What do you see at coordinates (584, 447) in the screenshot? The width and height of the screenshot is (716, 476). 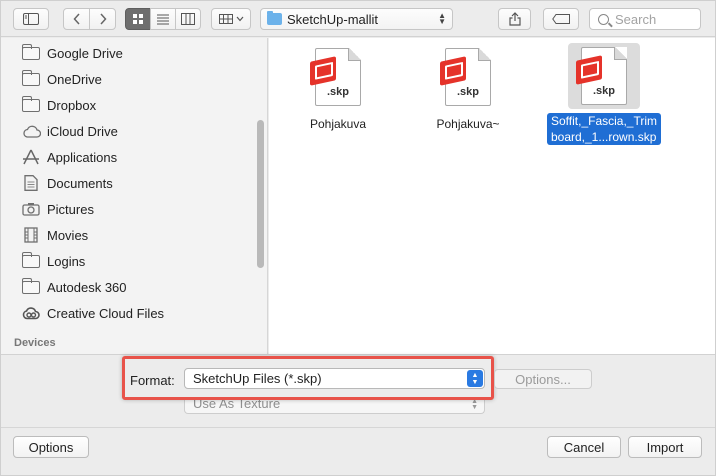 I see `cancel-button: Cancel` at bounding box center [584, 447].